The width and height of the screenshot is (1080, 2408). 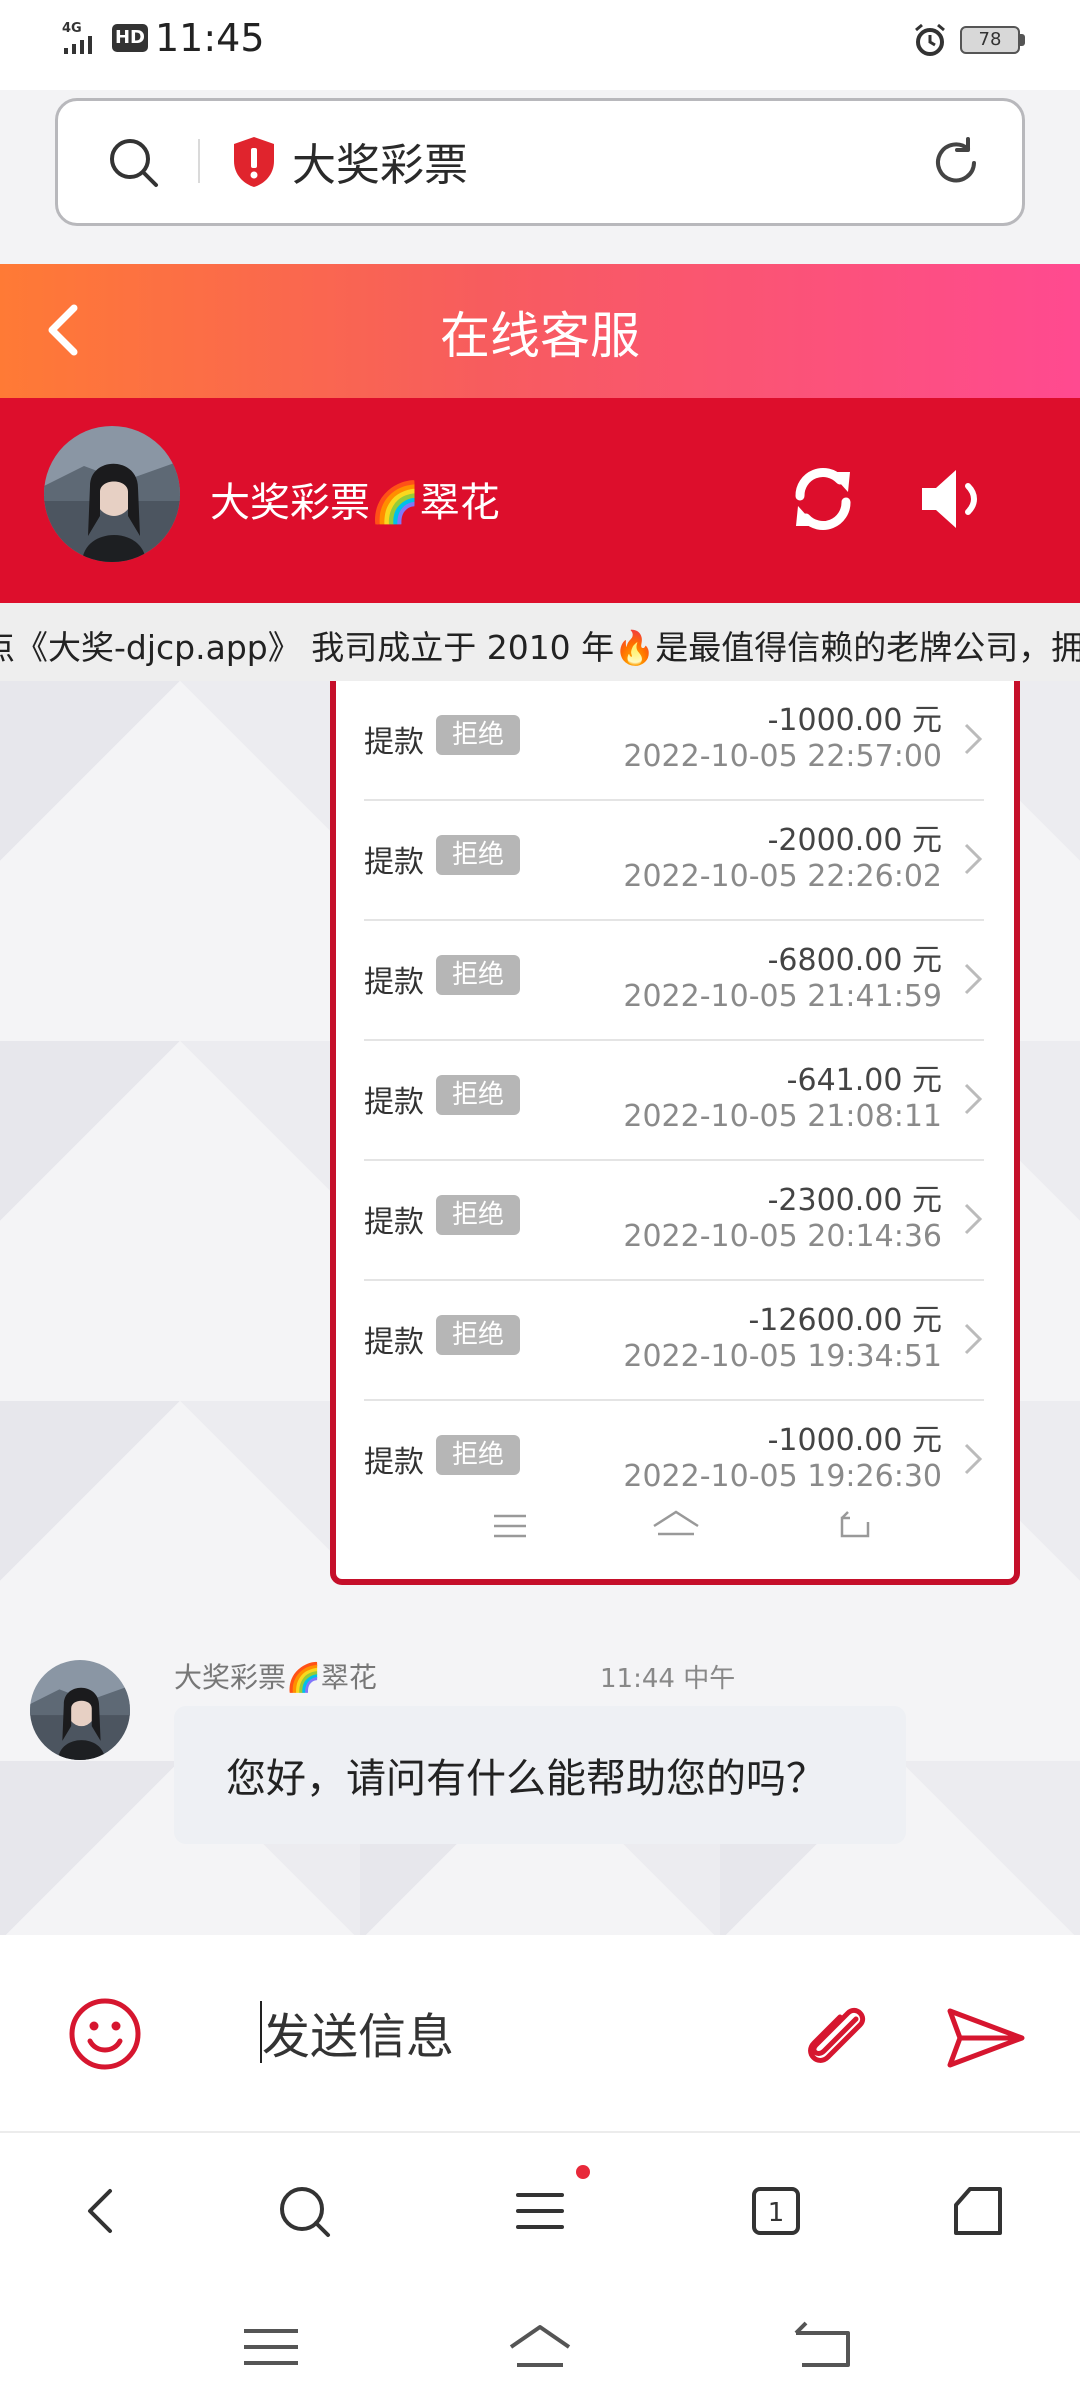 I want to click on record-date: 2022-10-05 21:41:59, so click(x=782, y=996).